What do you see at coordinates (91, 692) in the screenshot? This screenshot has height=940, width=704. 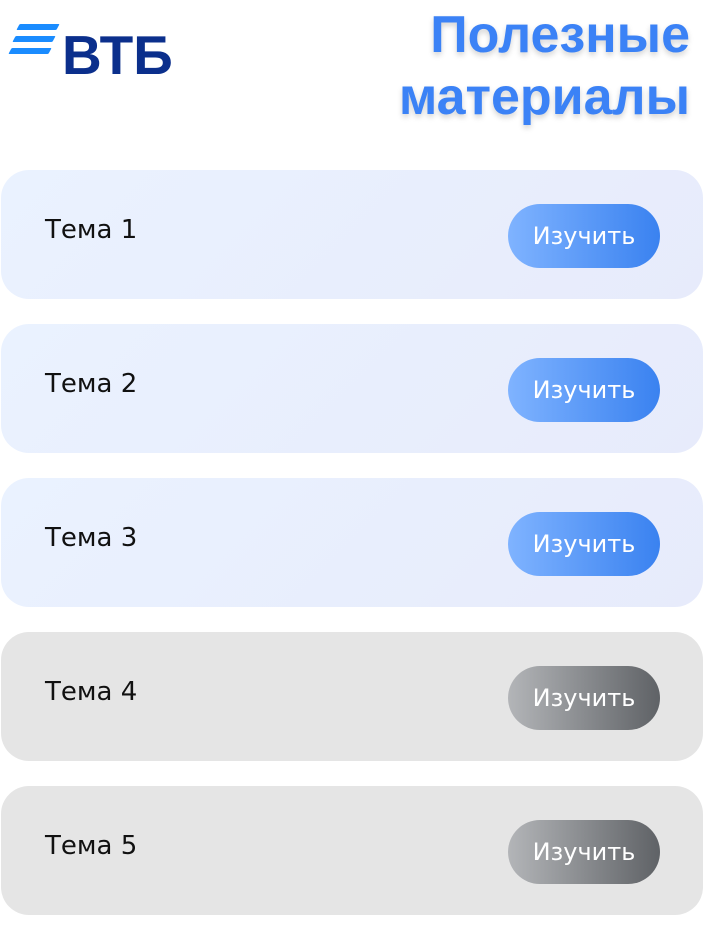 I see `topic-label: Тема 4` at bounding box center [91, 692].